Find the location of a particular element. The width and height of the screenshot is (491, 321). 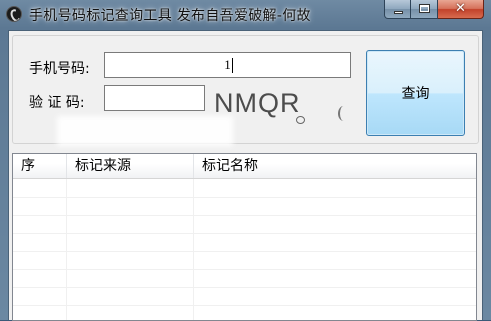

column-header-index: 序 is located at coordinates (40, 166).